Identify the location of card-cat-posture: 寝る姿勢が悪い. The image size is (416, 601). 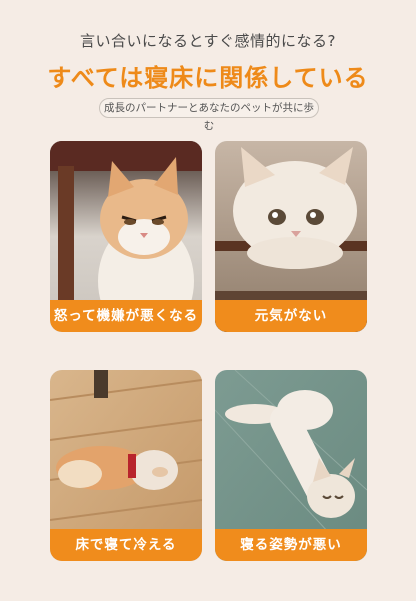
(291, 465).